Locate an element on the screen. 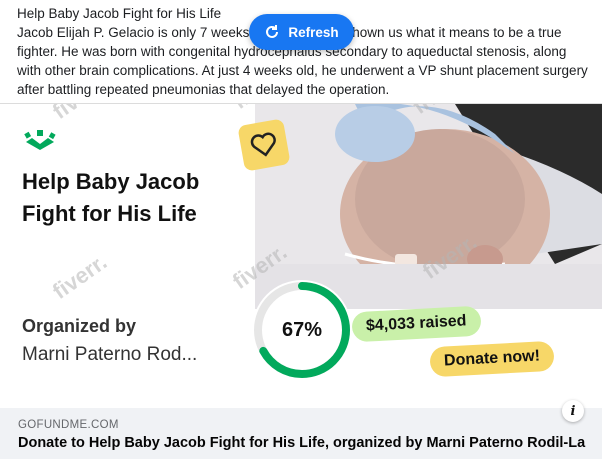 The width and height of the screenshot is (602, 459). info-icon: i is located at coordinates (573, 411).